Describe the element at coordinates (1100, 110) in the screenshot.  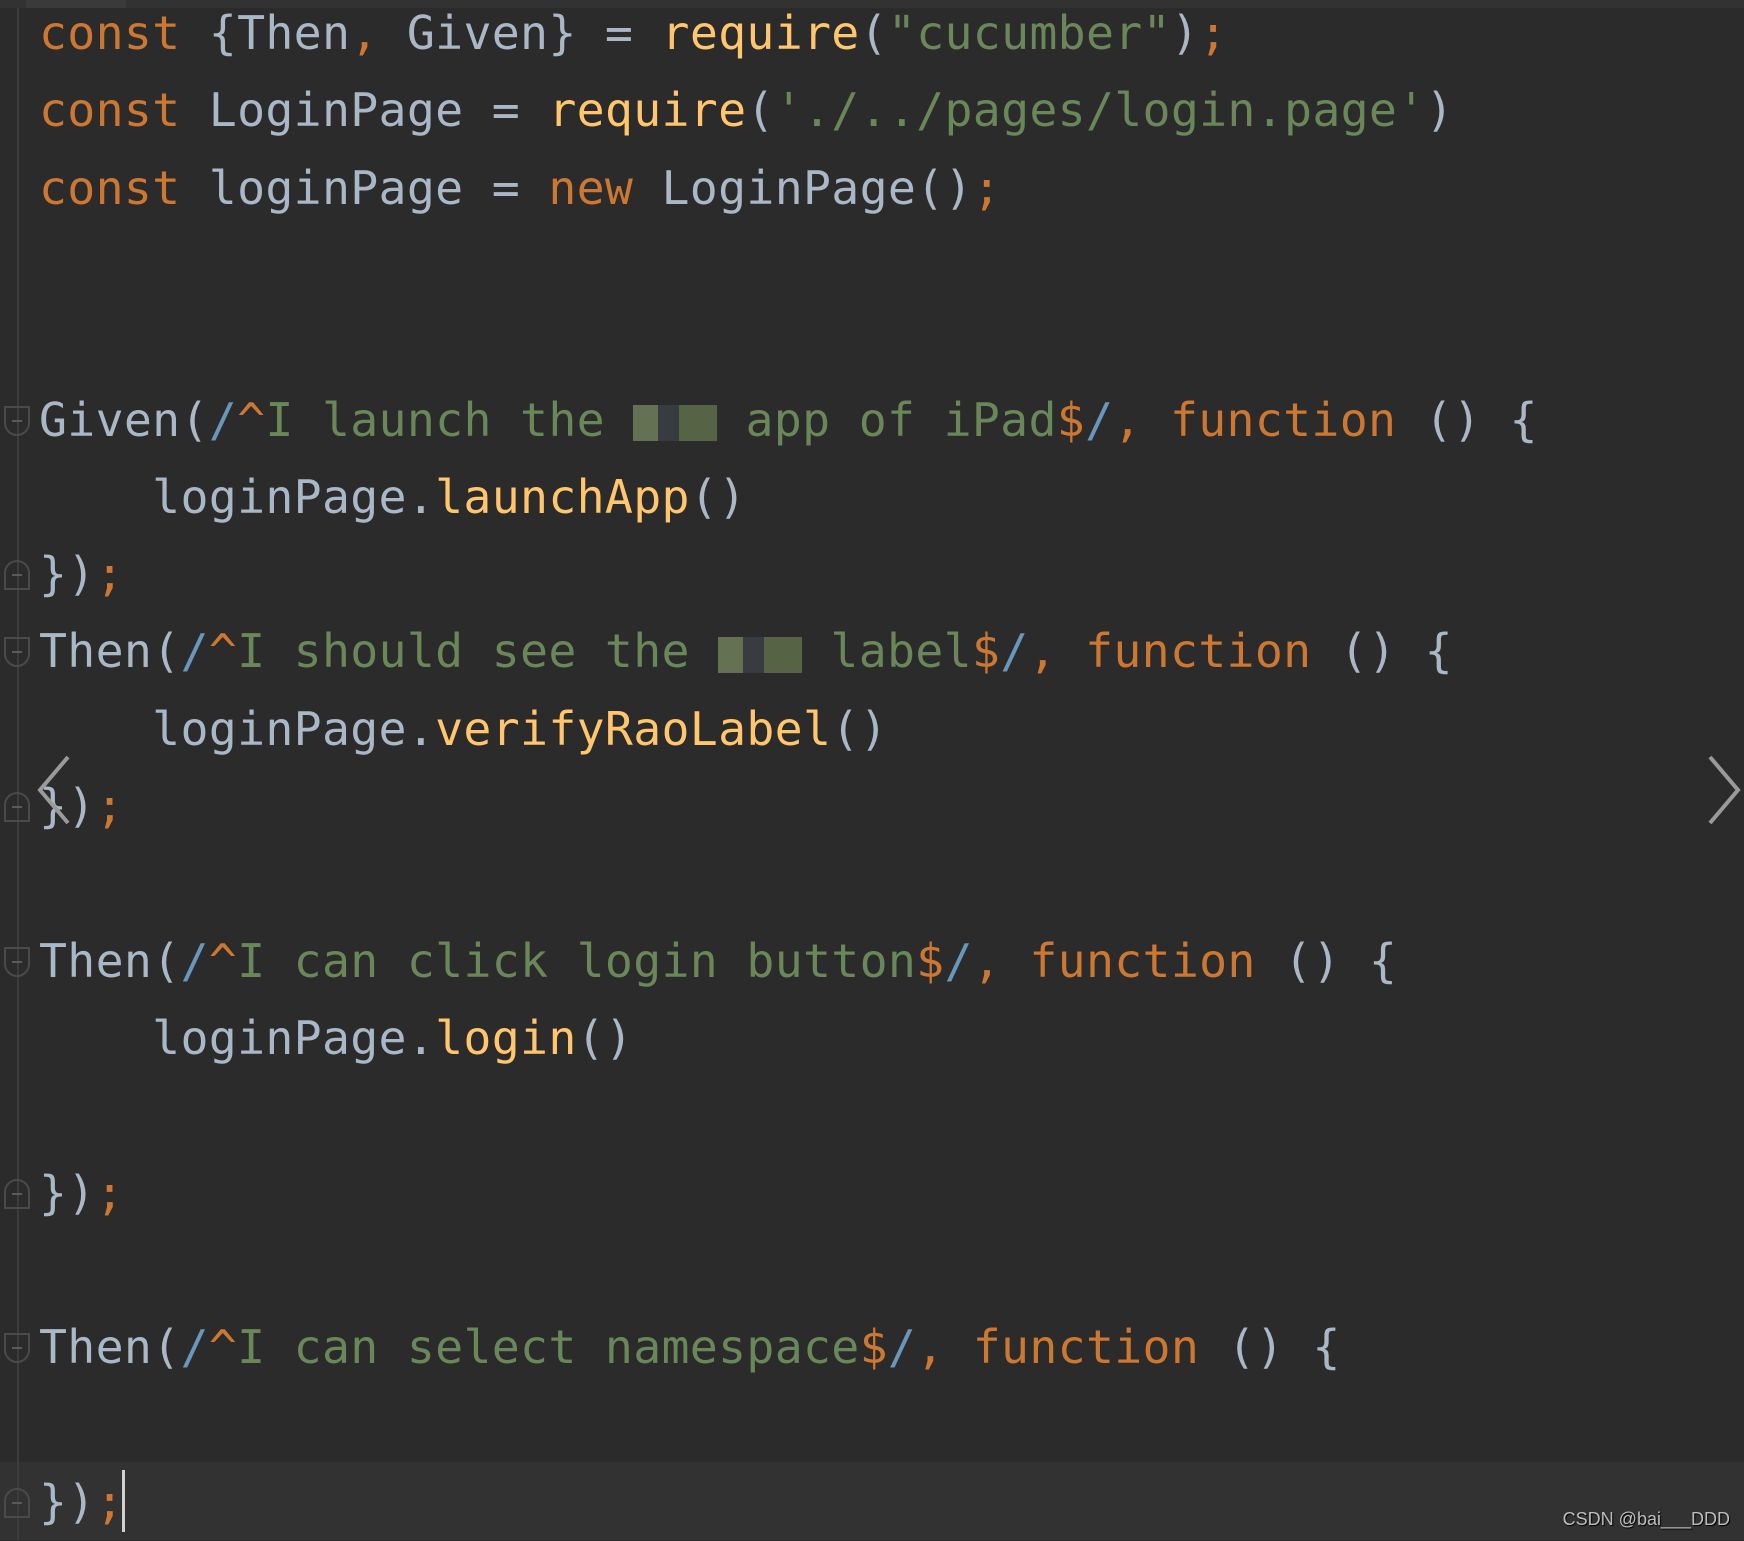
I see `code-token: './../pages/login.page'` at that location.